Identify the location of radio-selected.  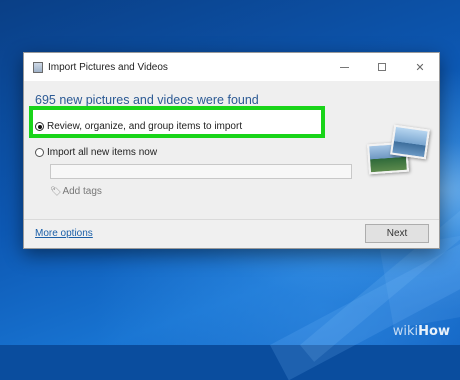
(39, 126).